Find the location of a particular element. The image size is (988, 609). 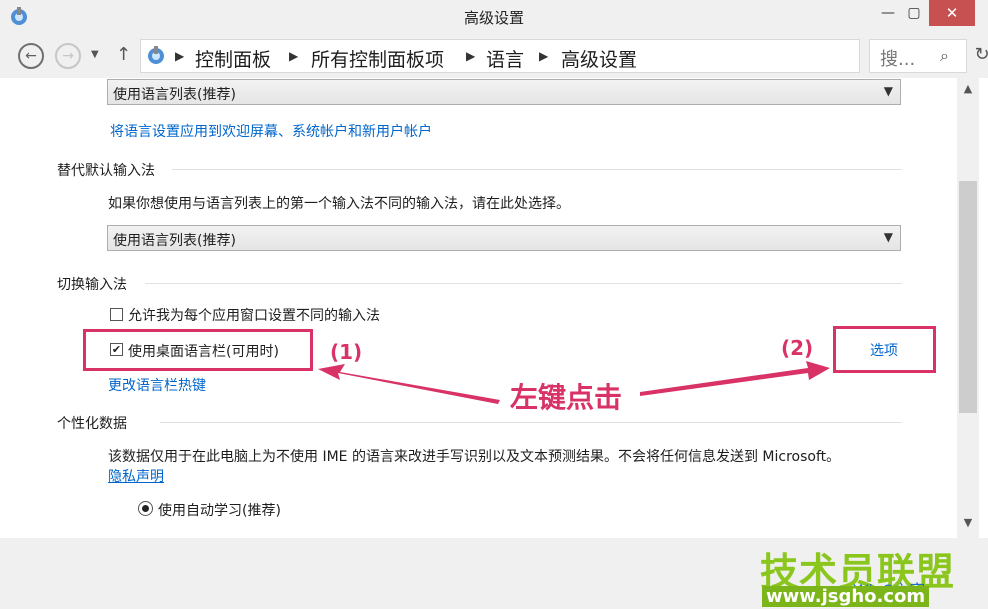

watermark-url: www.jsgho.com is located at coordinates (846, 596).